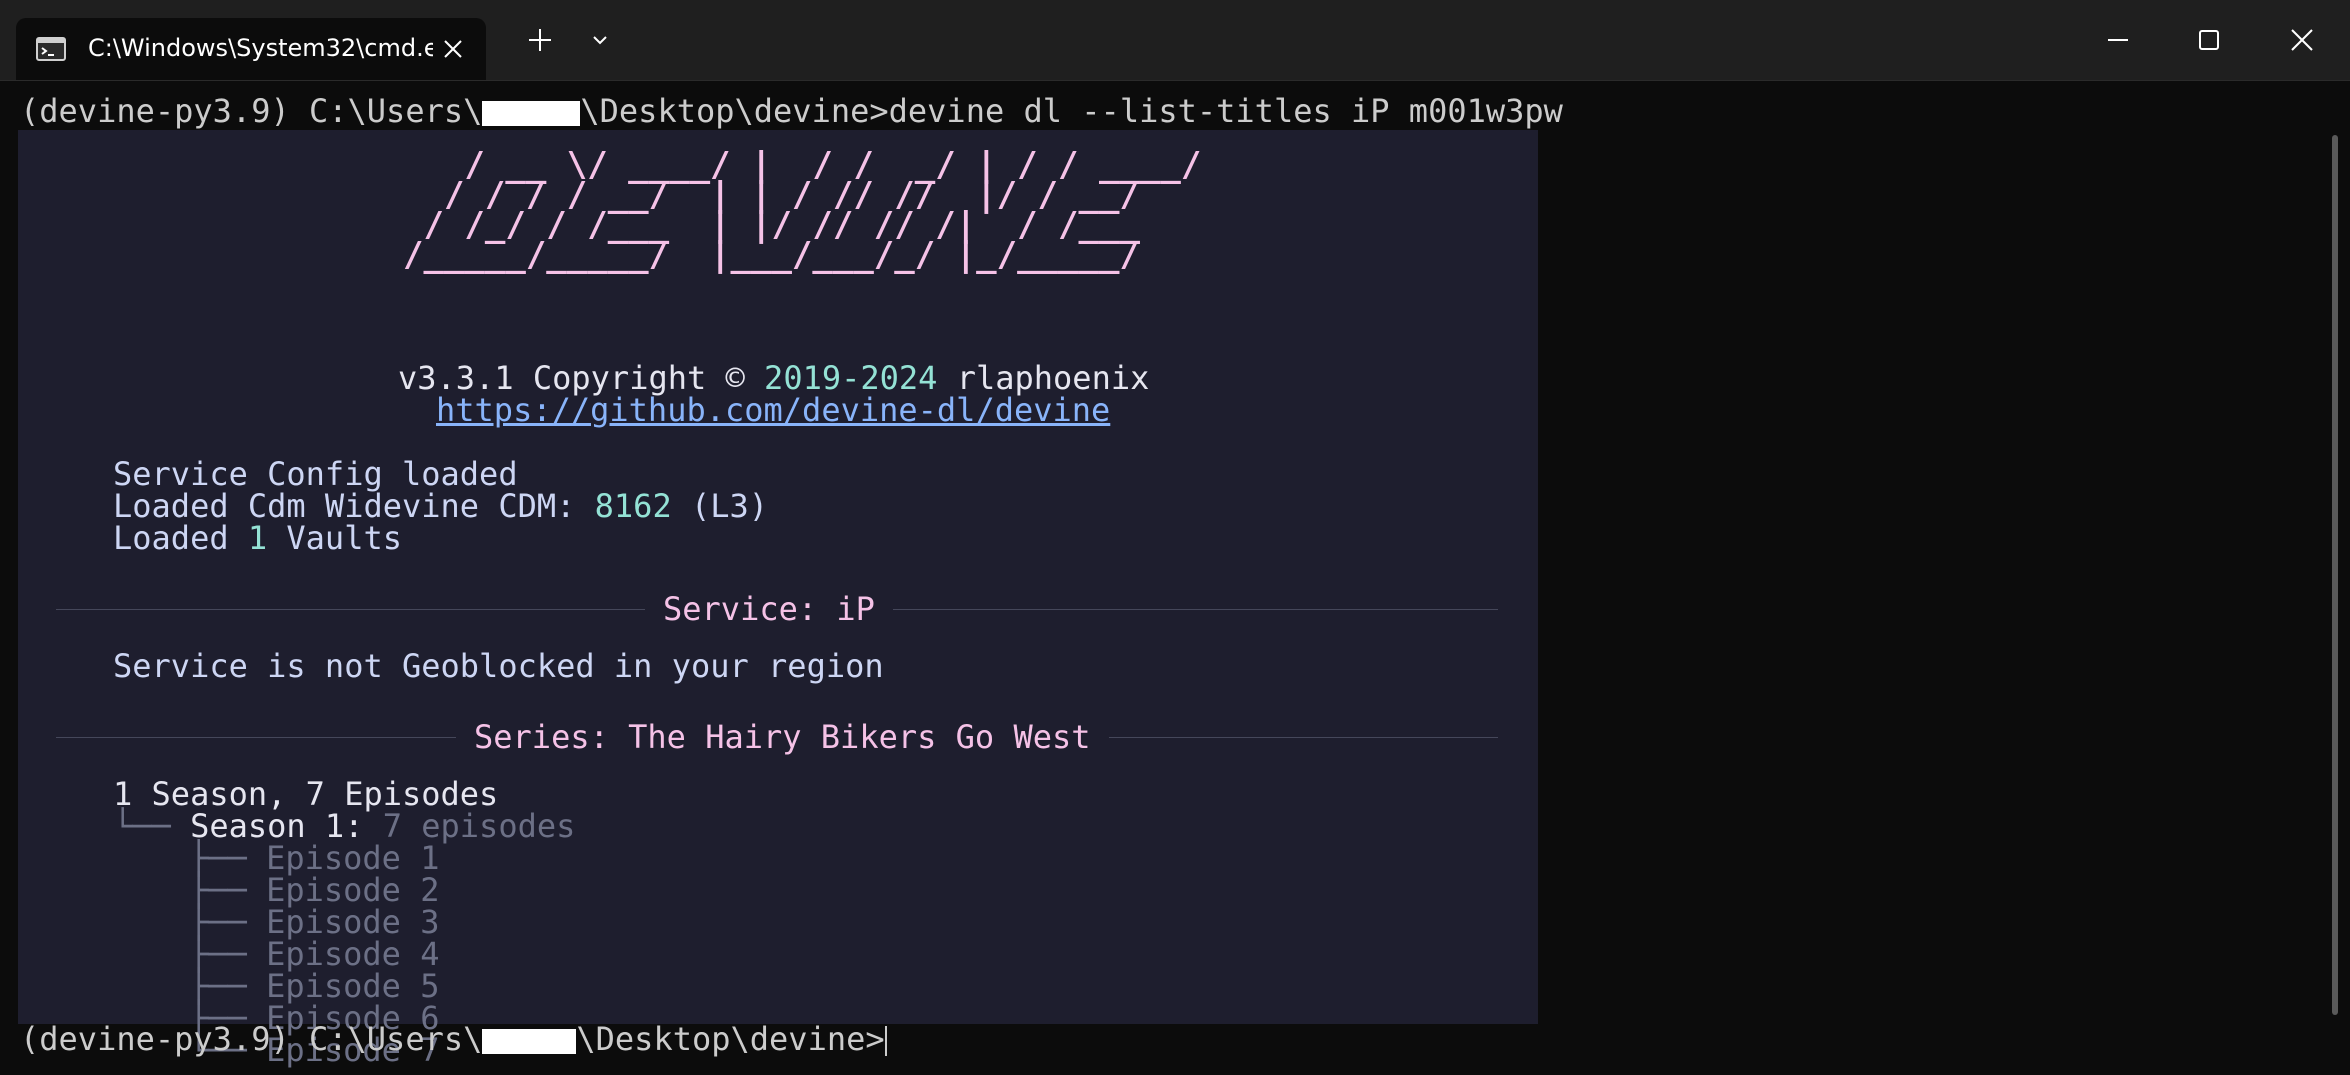 The image size is (2350, 1075). I want to click on series-rule-label: Series: The Hairy Bikers Go West, so click(782, 737).